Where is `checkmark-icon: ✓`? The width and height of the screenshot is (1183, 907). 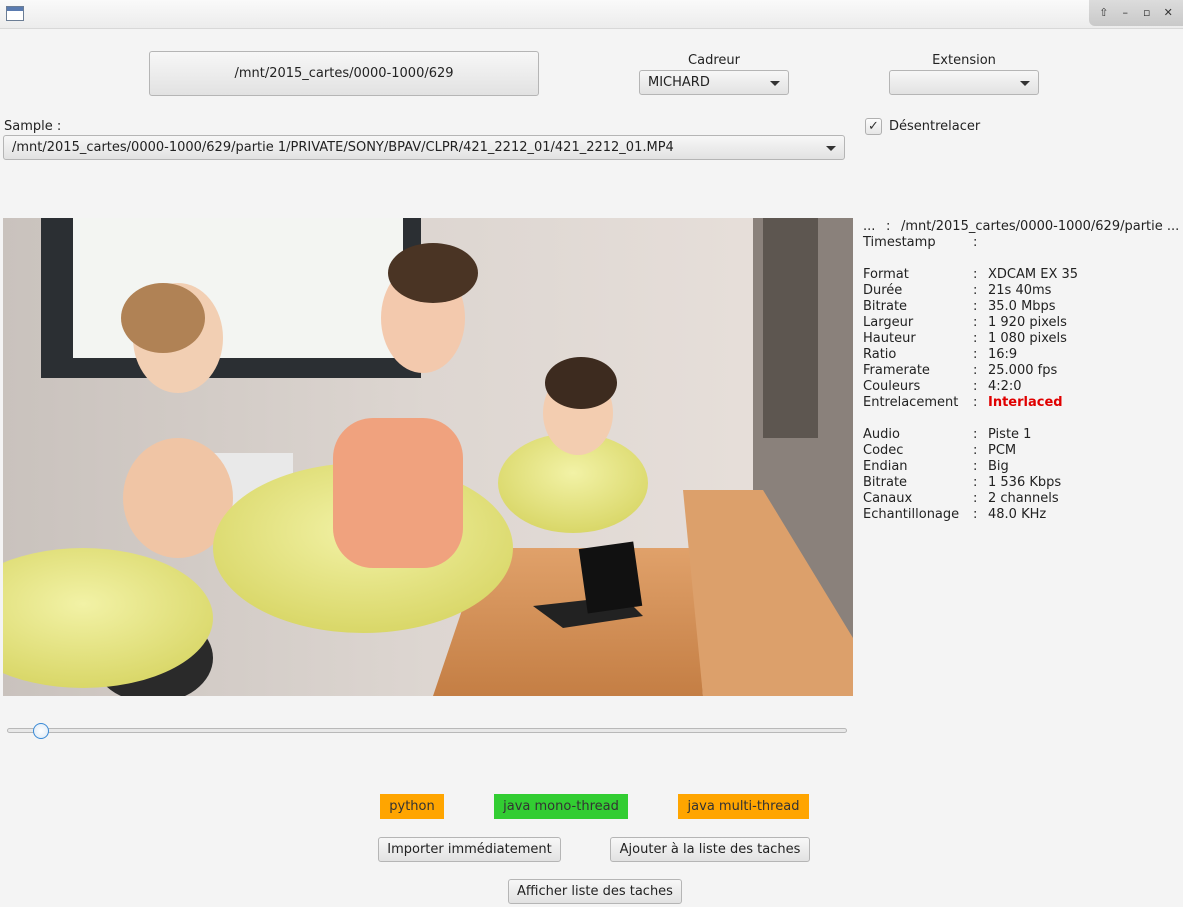 checkmark-icon: ✓ is located at coordinates (873, 126).